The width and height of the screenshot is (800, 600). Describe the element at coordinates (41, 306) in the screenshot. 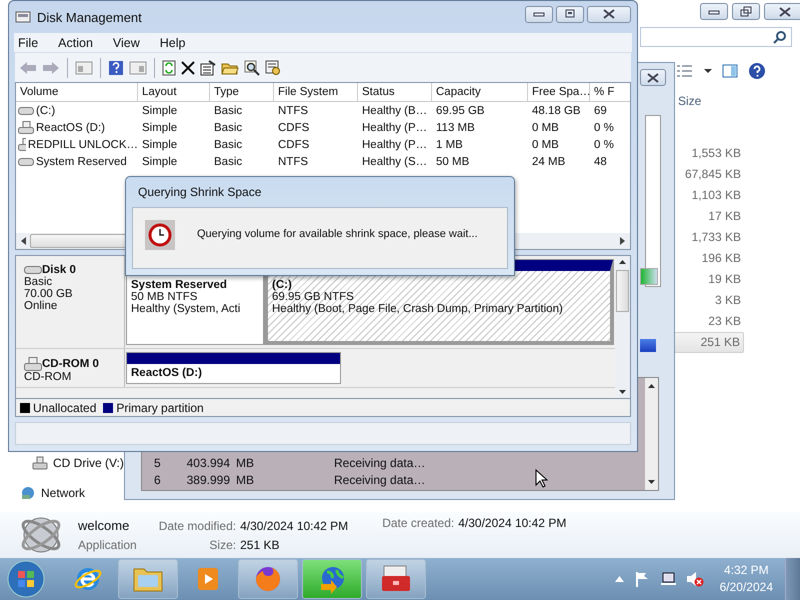

I see `disk-detail: Online` at that location.